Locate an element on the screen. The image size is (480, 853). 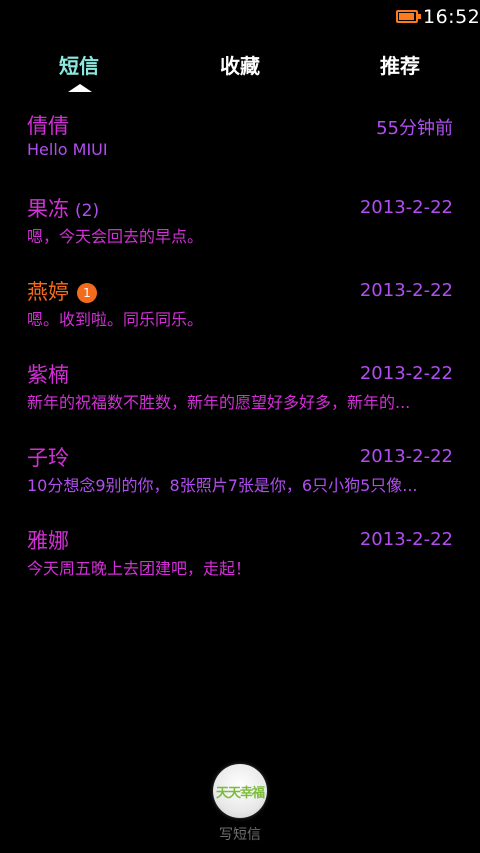
message-preview: Hello MIUI is located at coordinates (67, 149).